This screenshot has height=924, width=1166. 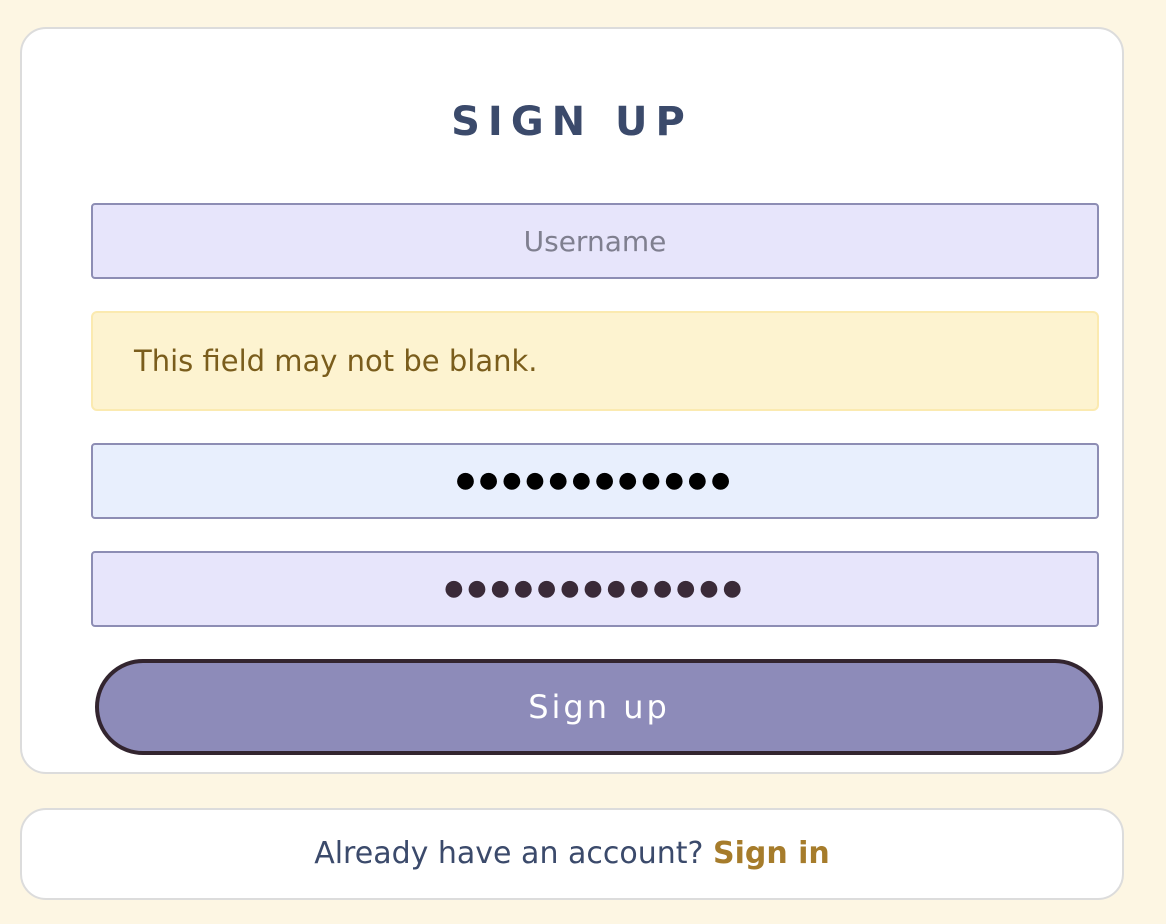 What do you see at coordinates (595, 481) in the screenshot?
I see `password-input: ●●●●●●●●●●●●` at bounding box center [595, 481].